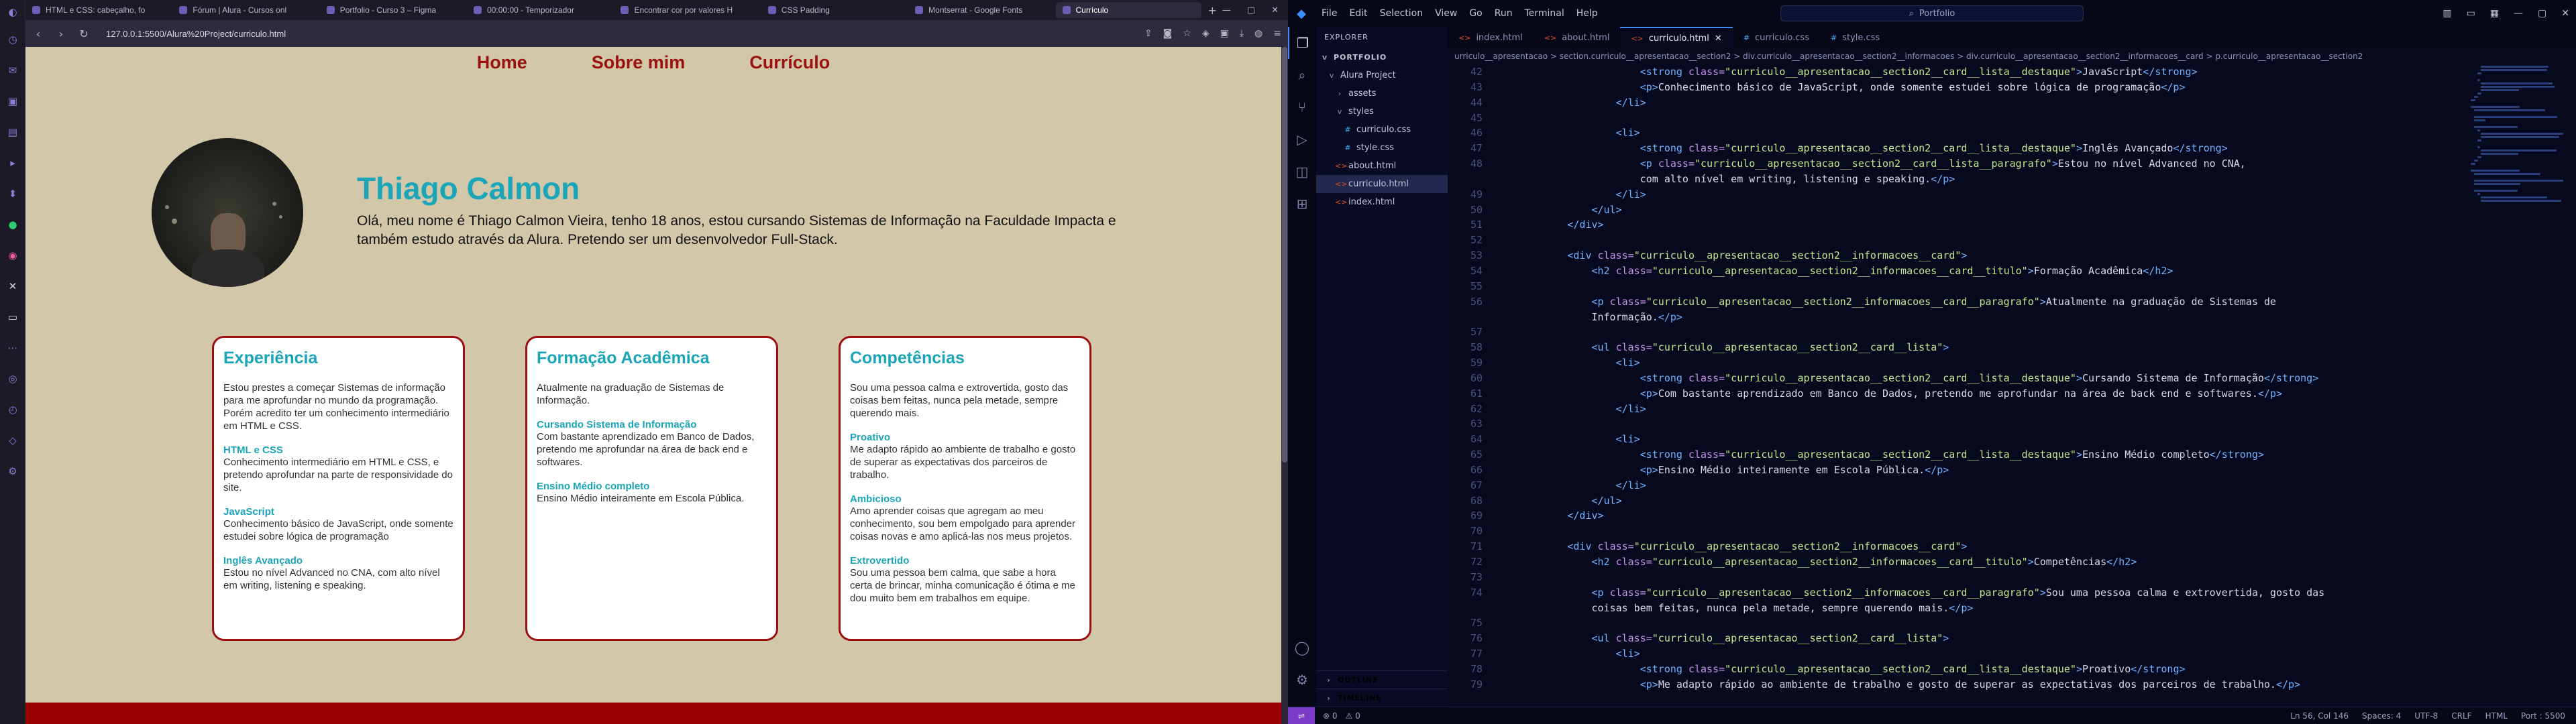  Describe the element at coordinates (1954, 363) in the screenshot. I see `code-line: 59 <li>` at that location.